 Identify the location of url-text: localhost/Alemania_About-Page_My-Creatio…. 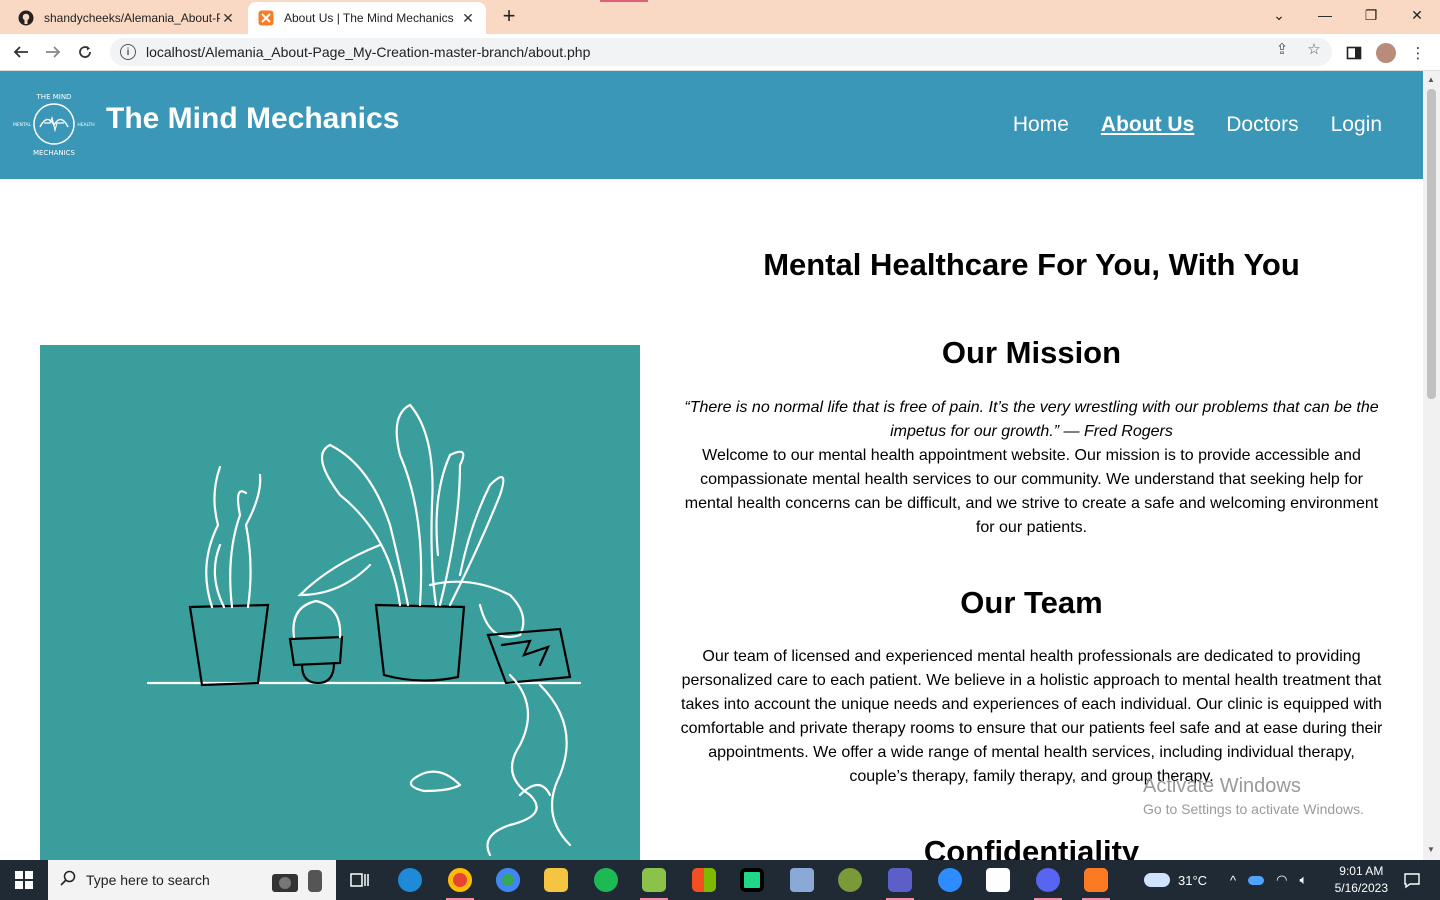
(368, 52).